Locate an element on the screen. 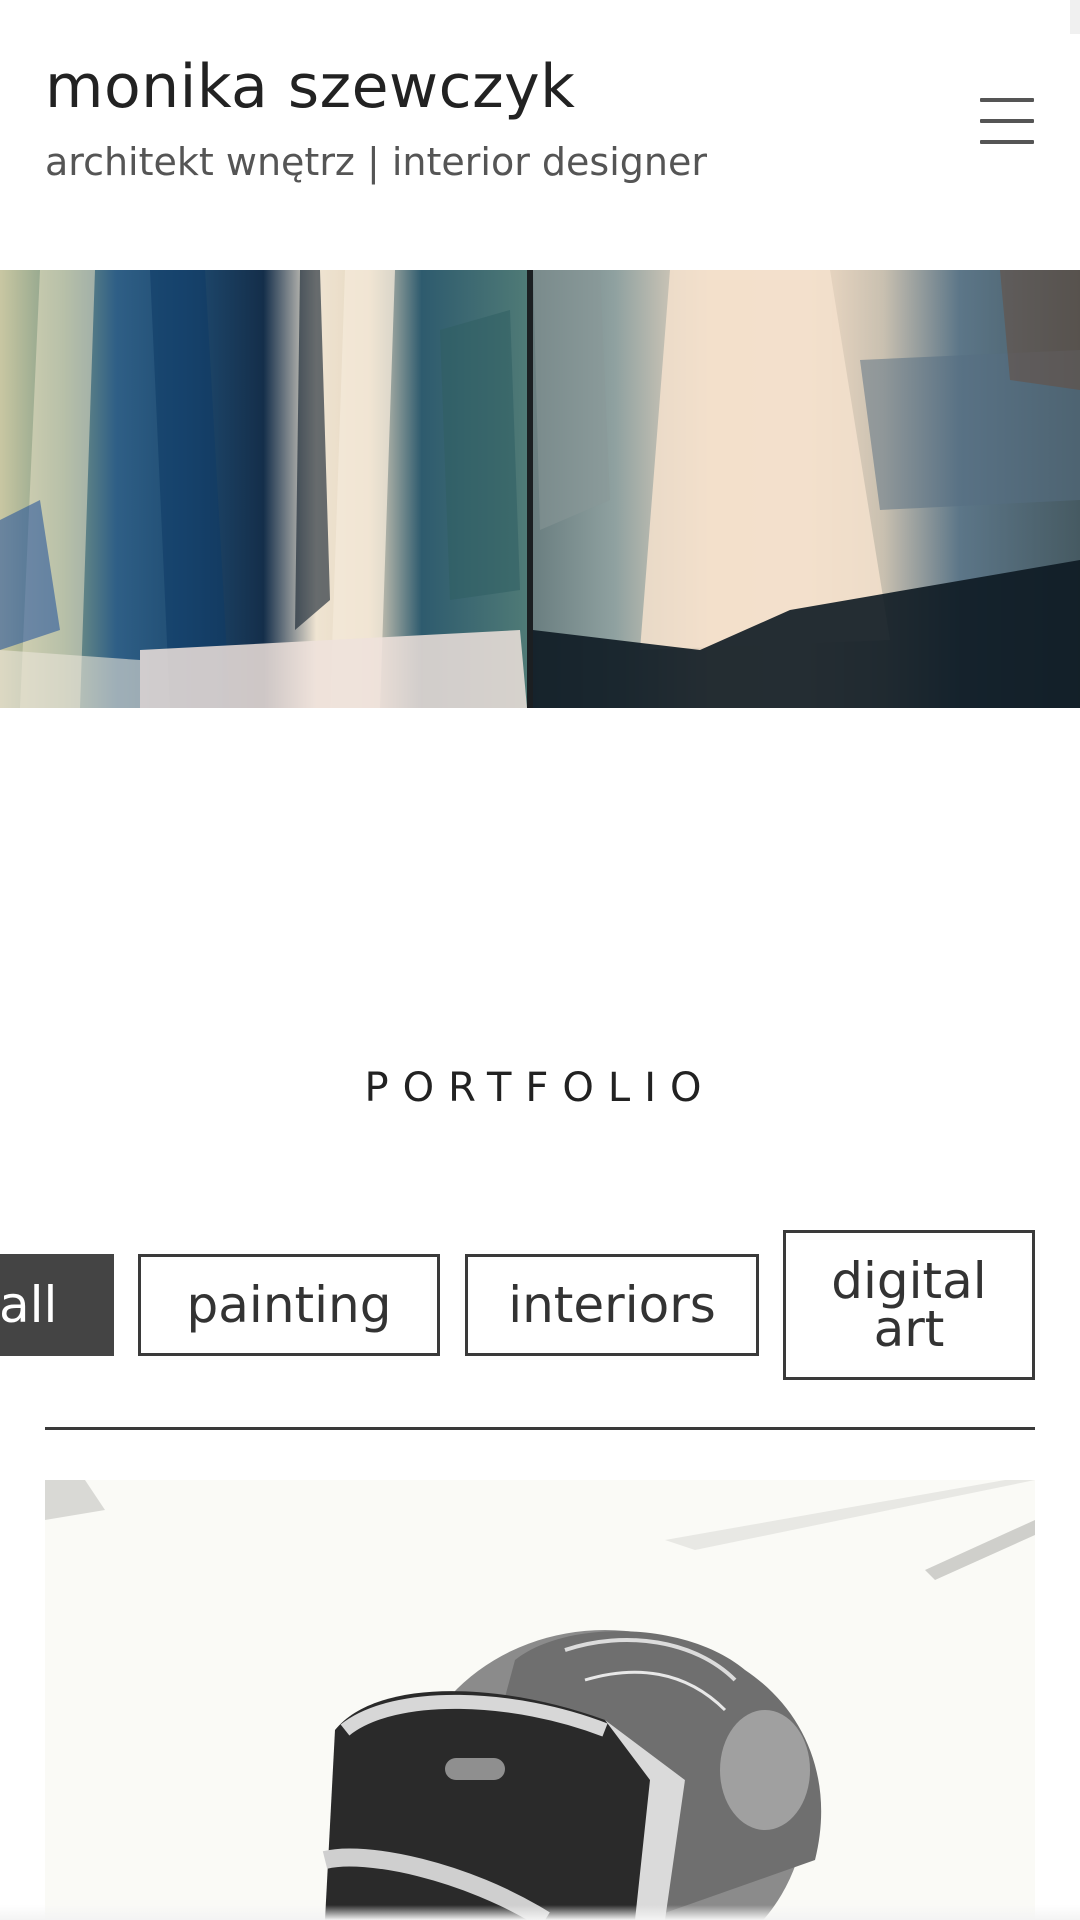  filter-painting-label: painting is located at coordinates (289, 1305).